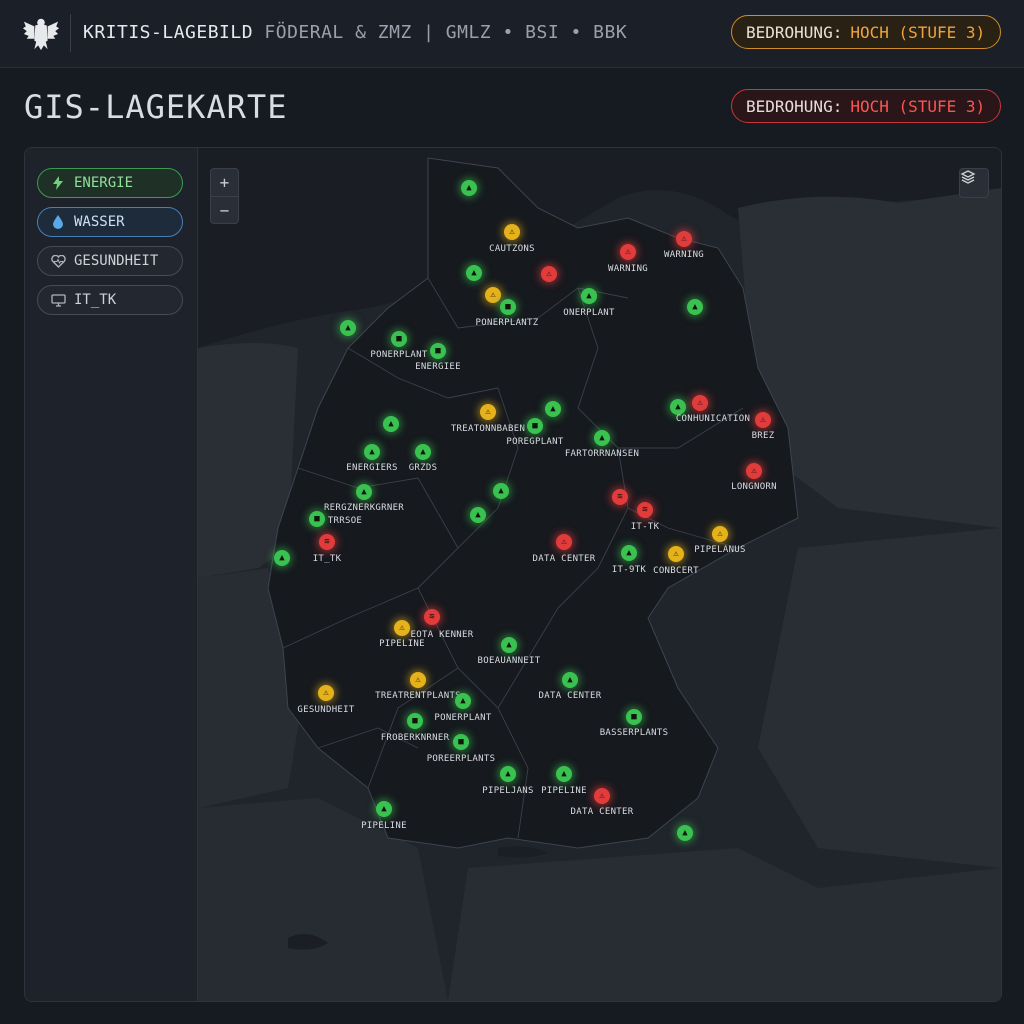  What do you see at coordinates (156, 107) in the screenshot?
I see `page-title: GIS-LAGEKARTE` at bounding box center [156, 107].